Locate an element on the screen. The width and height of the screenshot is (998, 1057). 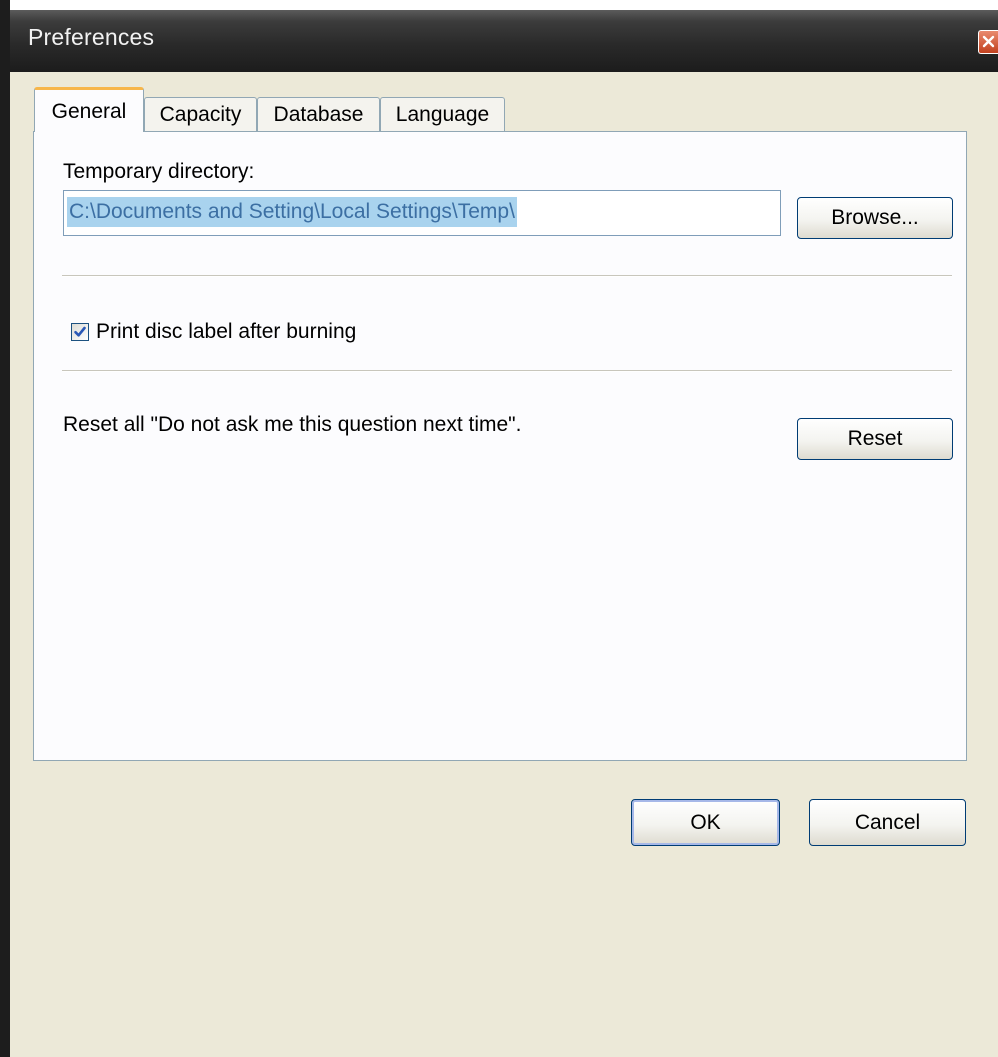
tab-language: Language is located at coordinates (442, 114).